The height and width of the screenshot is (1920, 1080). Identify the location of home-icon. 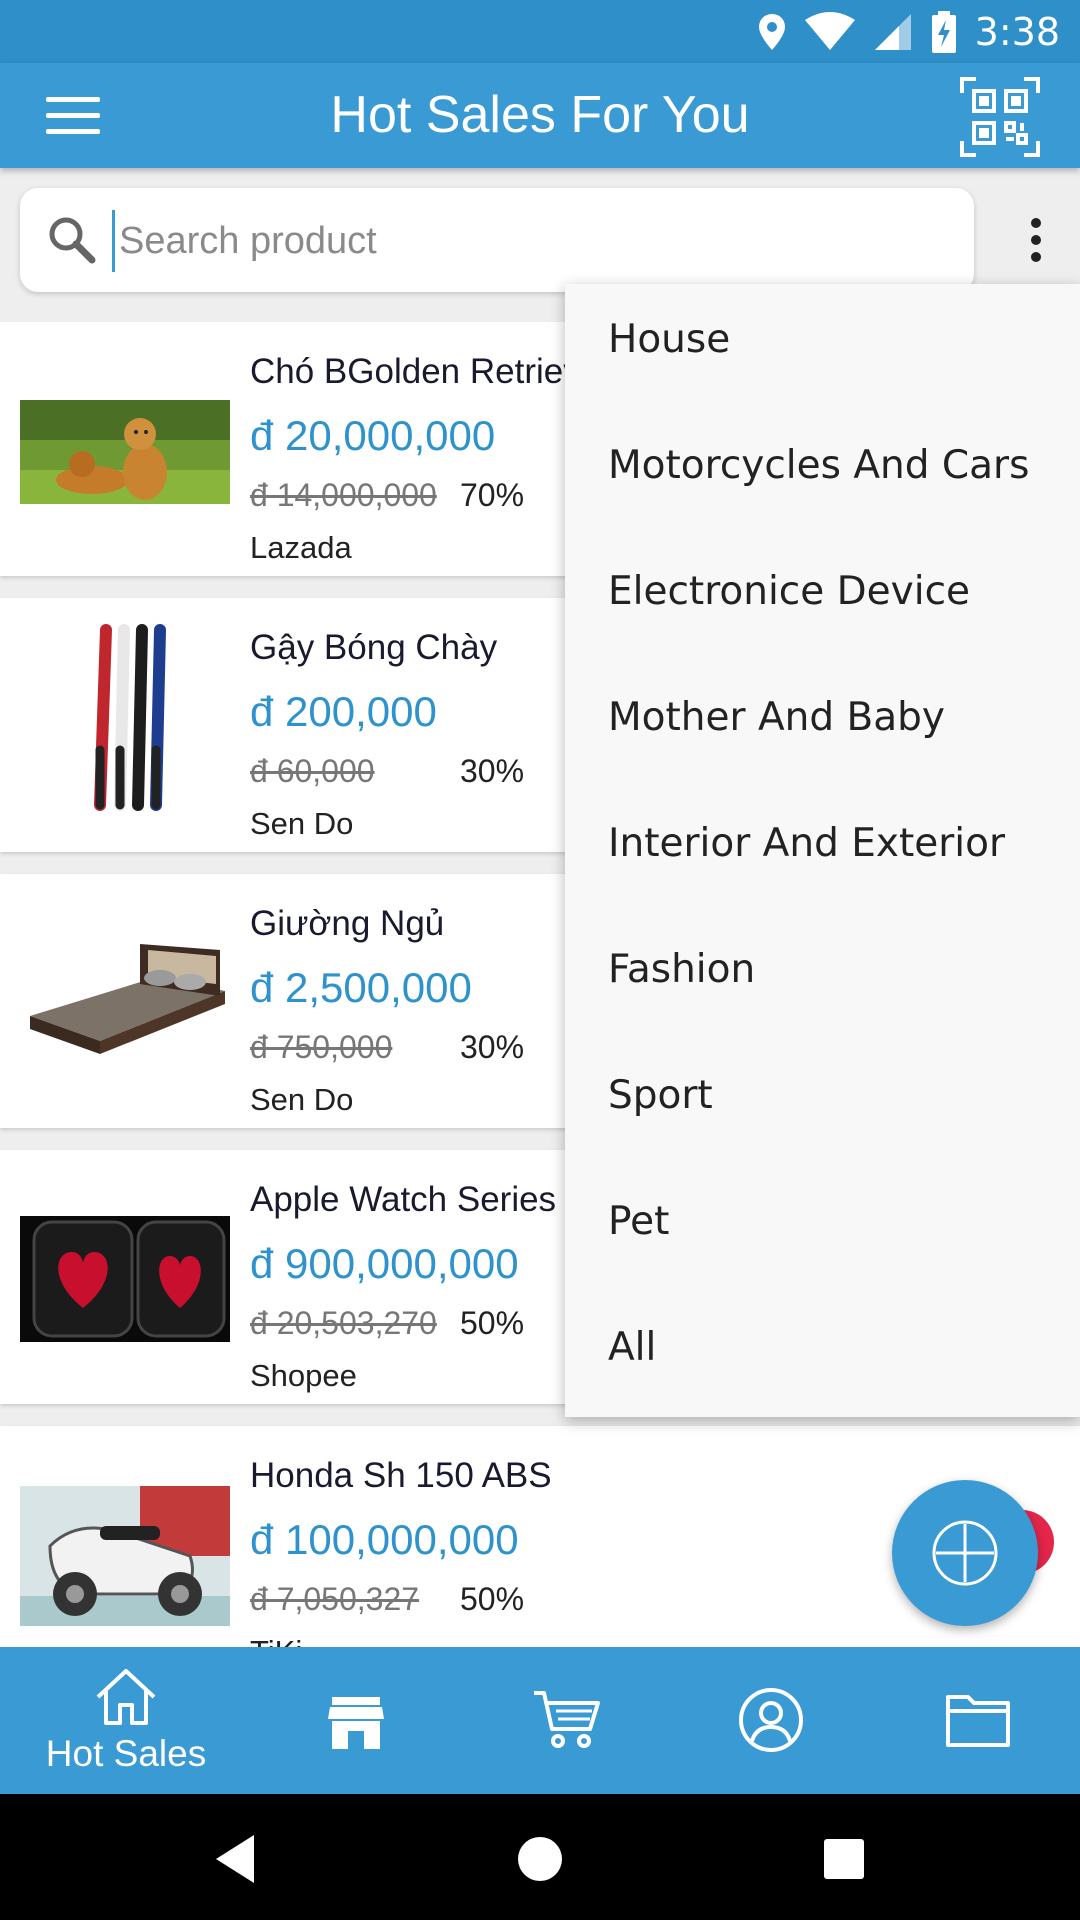
(126, 1697).